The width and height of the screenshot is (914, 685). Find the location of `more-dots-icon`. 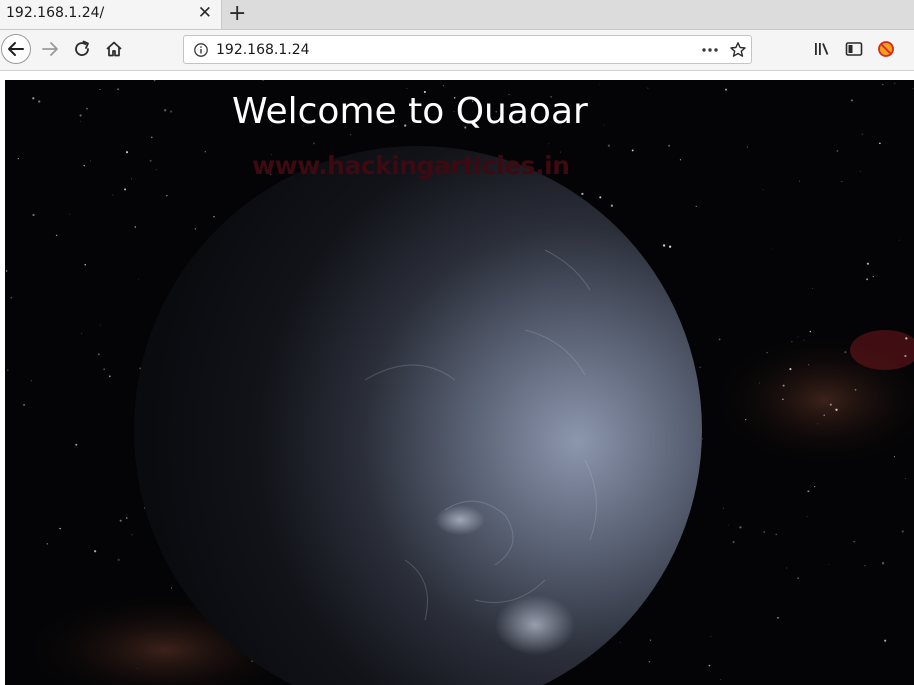

more-dots-icon is located at coordinates (710, 50).